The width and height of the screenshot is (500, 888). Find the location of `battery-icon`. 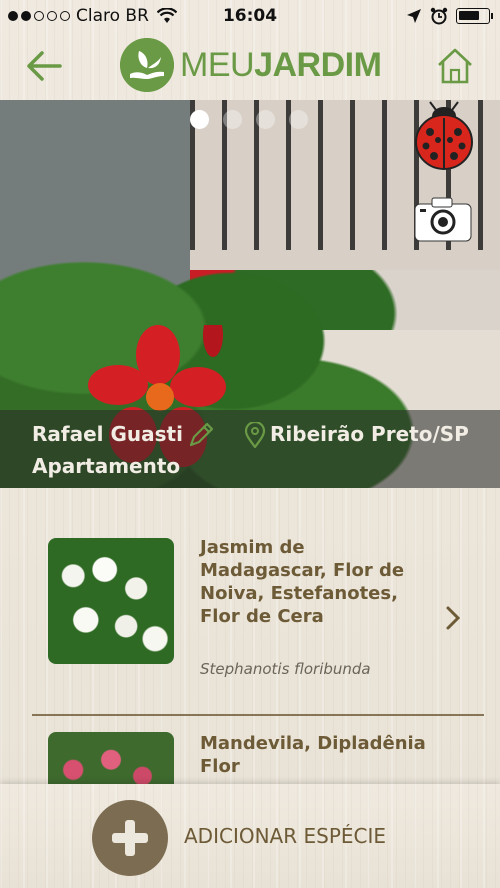

battery-icon is located at coordinates (474, 16).